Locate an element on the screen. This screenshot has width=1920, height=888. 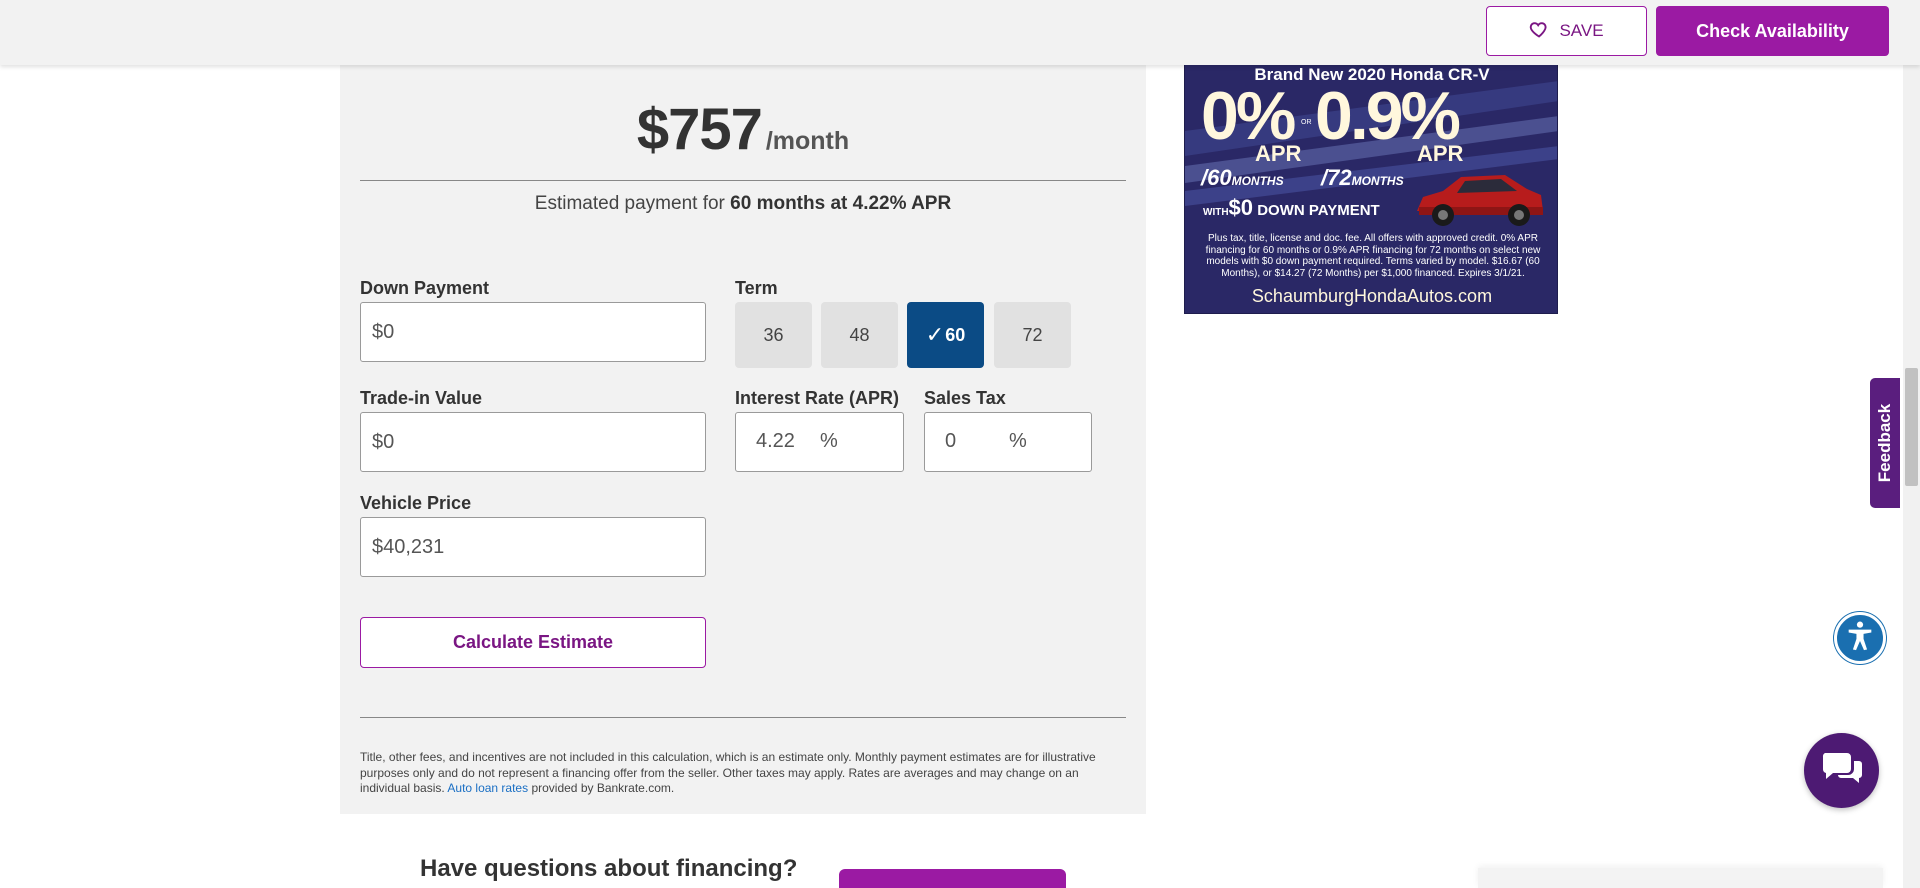
financing-questions-heading: Have questions about financing? is located at coordinates (609, 868).